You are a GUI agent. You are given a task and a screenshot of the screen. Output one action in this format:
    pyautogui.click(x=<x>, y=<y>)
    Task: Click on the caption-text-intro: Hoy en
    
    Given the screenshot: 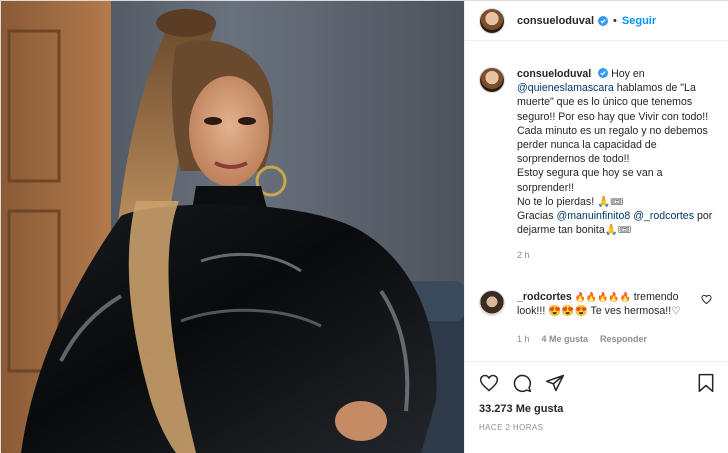 What is the action you would take?
    pyautogui.click(x=628, y=74)
    